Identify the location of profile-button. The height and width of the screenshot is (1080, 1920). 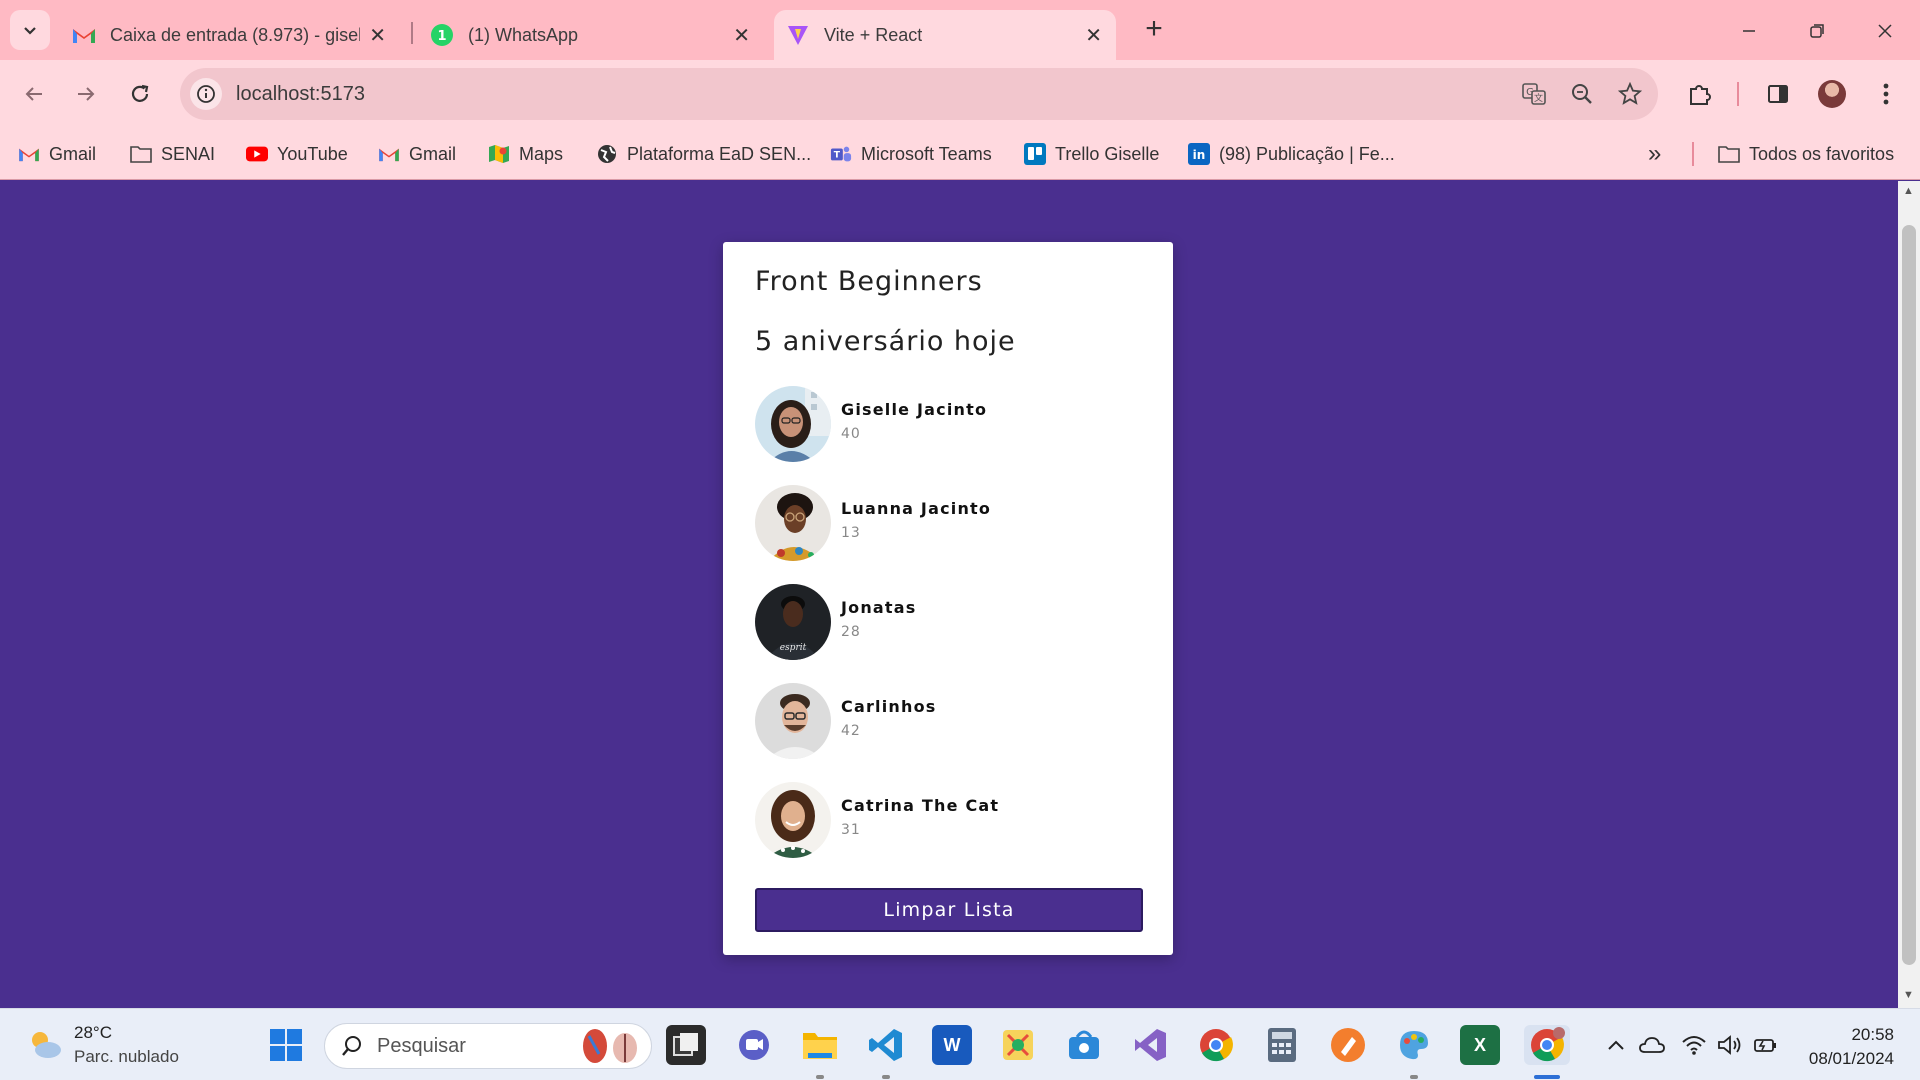
(1832, 94).